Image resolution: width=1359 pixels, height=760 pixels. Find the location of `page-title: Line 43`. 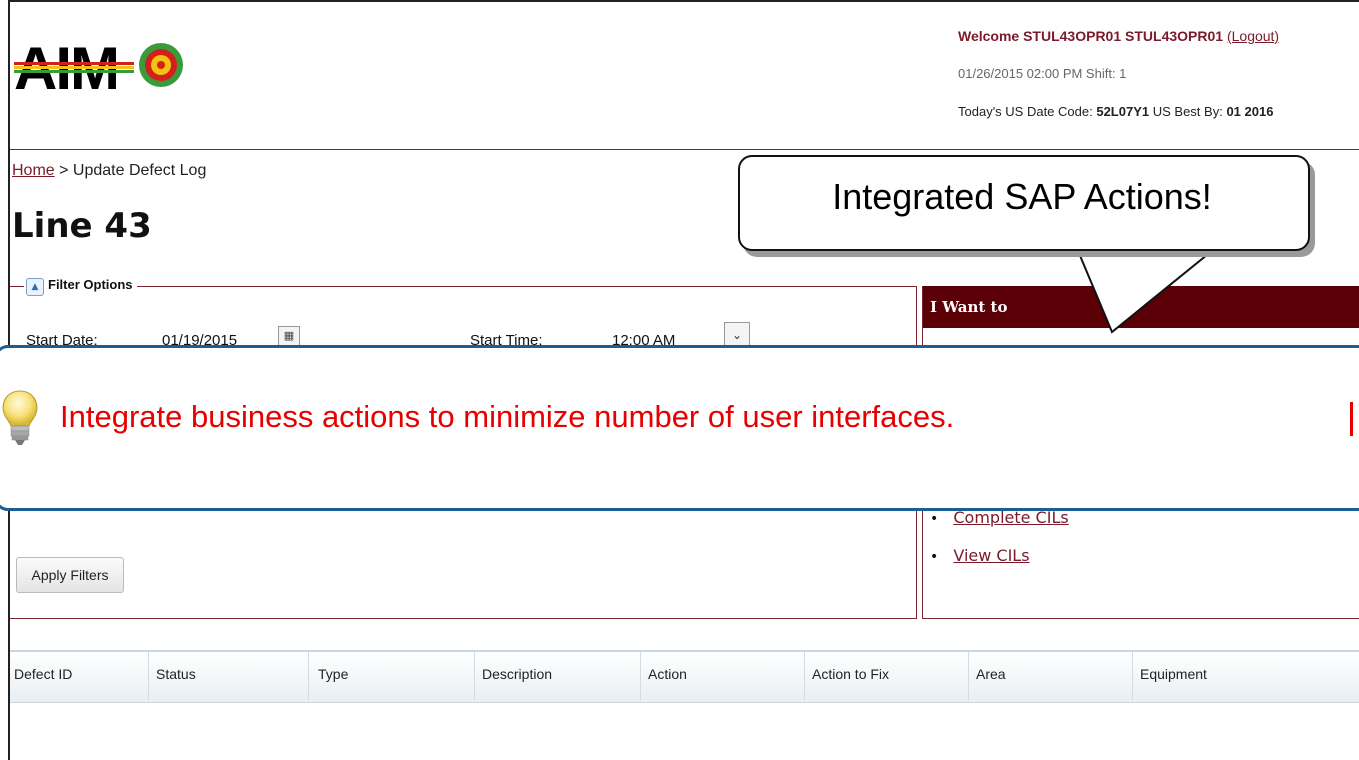

page-title: Line 43 is located at coordinates (82, 226).